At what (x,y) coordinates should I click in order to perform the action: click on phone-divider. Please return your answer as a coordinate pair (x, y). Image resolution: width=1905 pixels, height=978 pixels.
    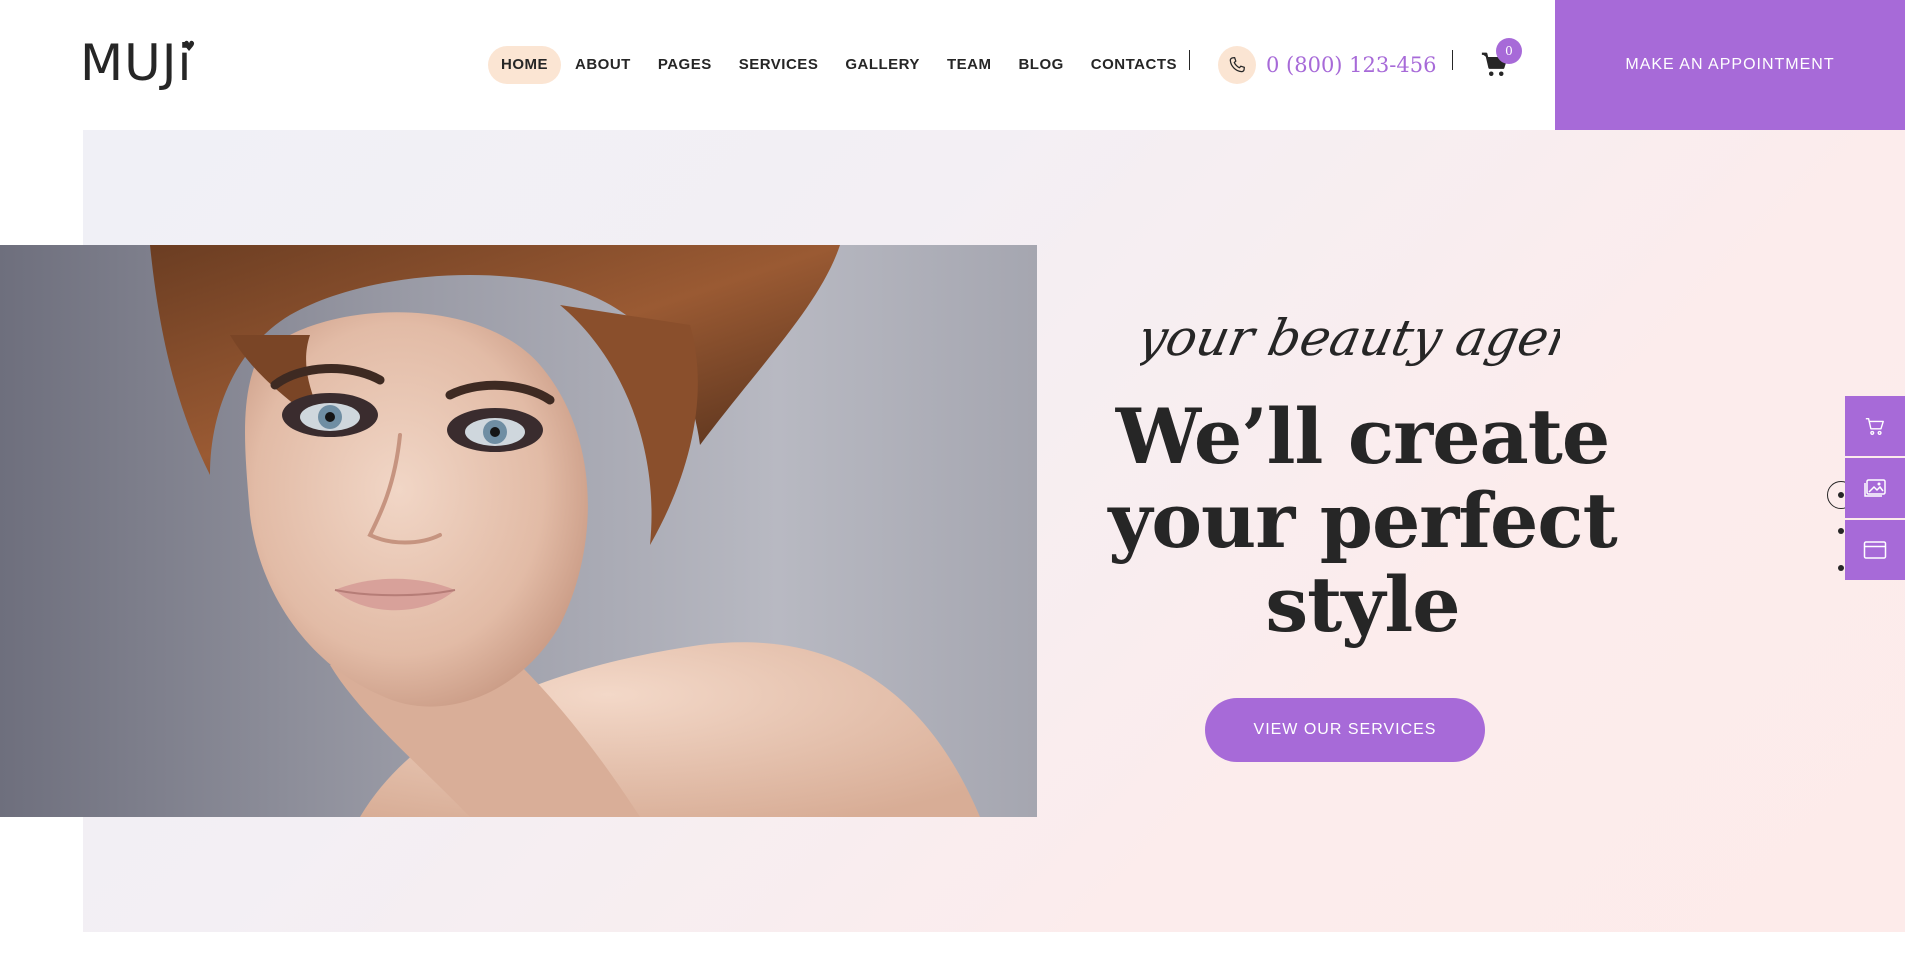
    Looking at the image, I should click on (1452, 60).